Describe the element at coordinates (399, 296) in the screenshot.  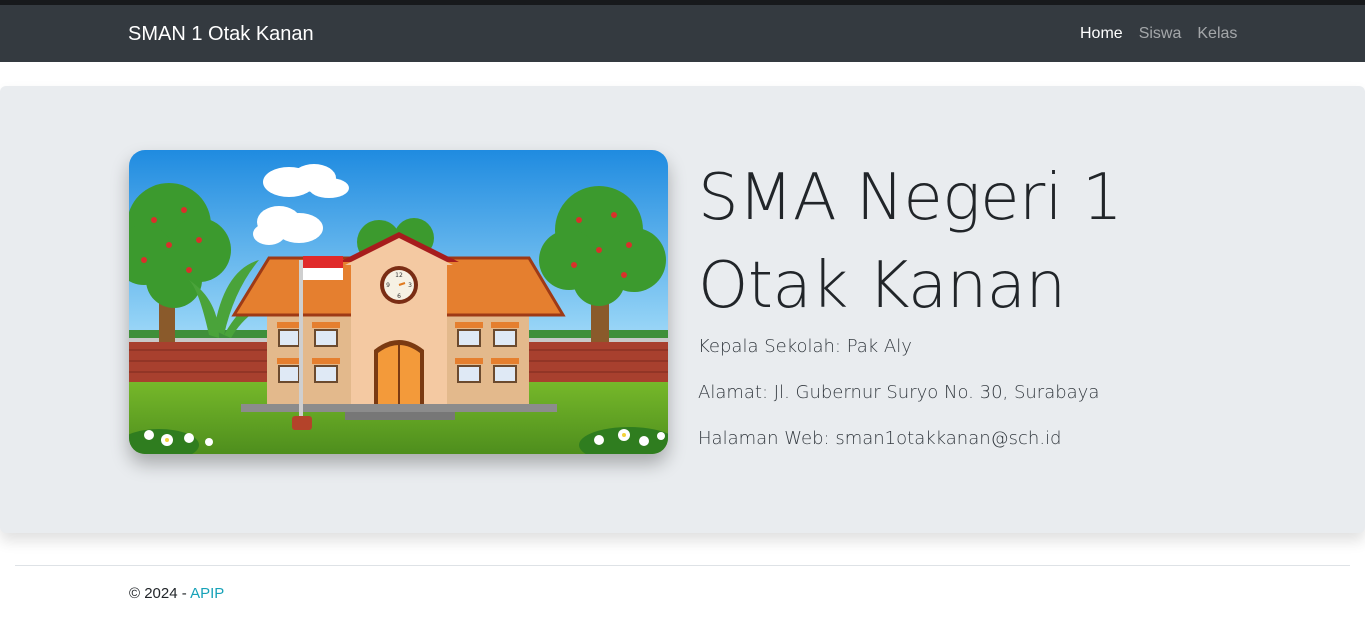
I see `clock-number-6: 6` at that location.